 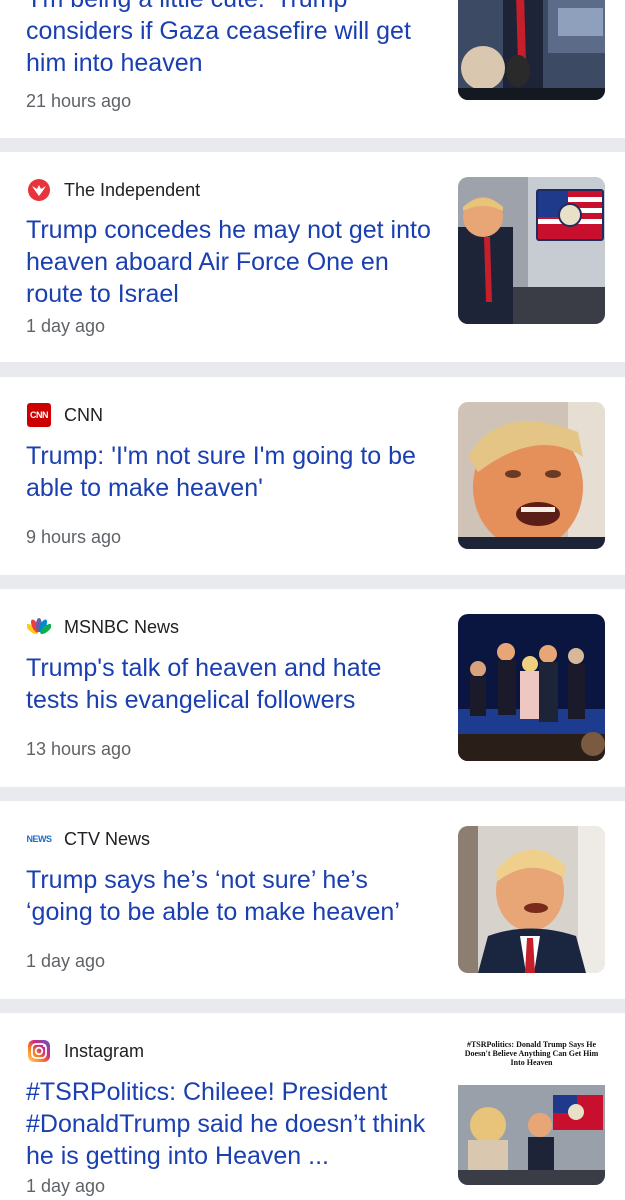 I want to click on source-name: CNN, so click(x=83, y=414).